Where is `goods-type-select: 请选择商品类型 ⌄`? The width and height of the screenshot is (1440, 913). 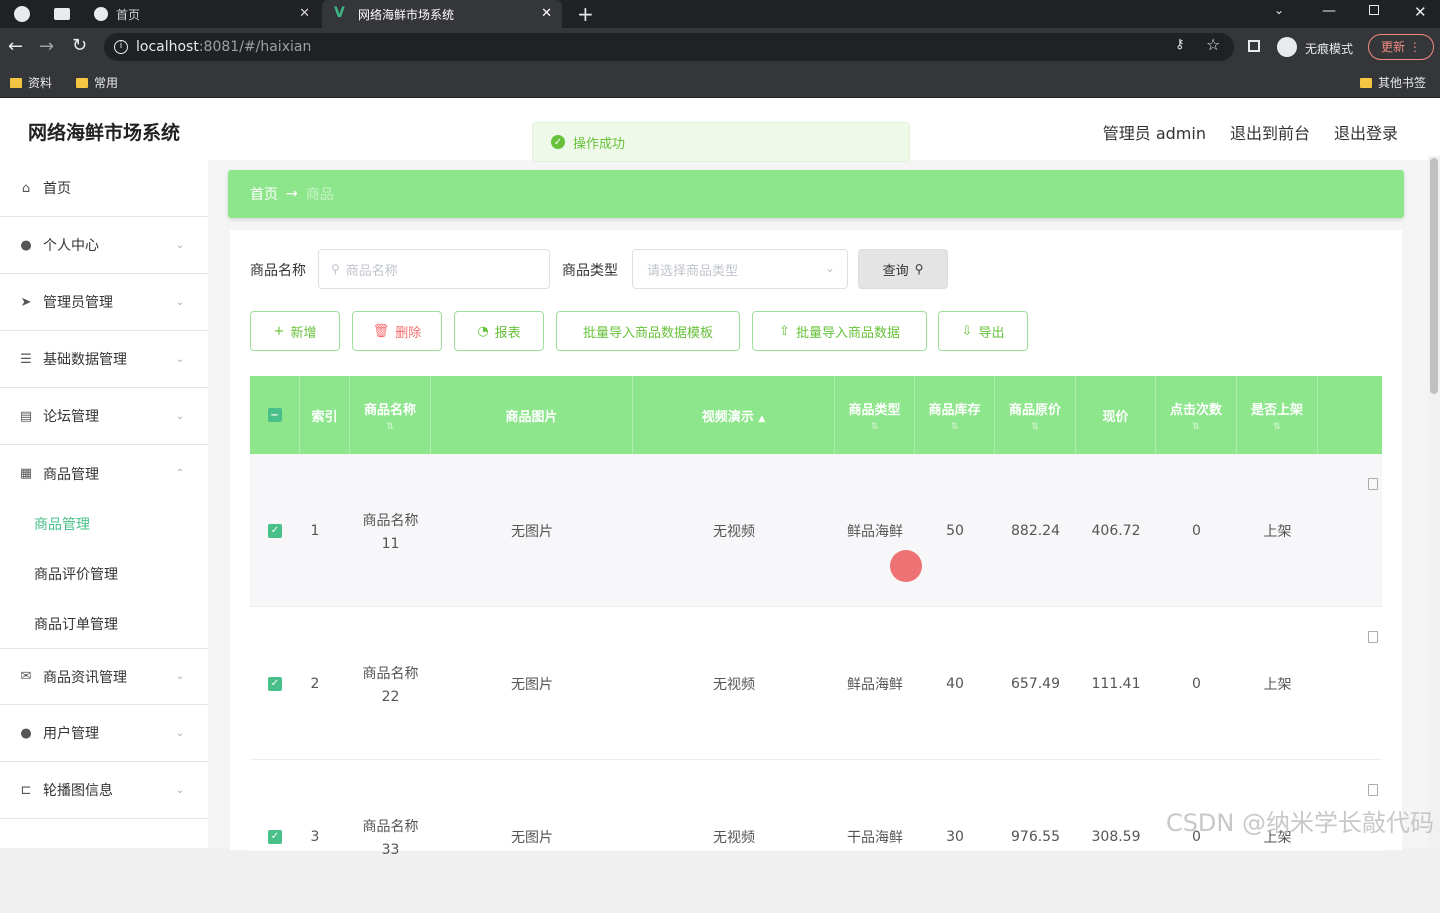
goods-type-select: 请选择商品类型 ⌄ is located at coordinates (740, 269).